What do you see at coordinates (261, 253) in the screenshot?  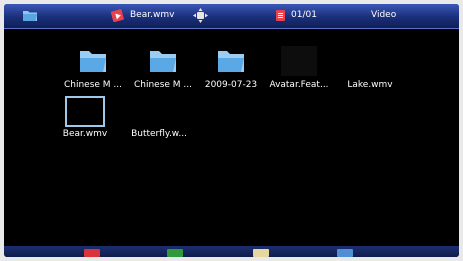 I see `yellow-key-button` at bounding box center [261, 253].